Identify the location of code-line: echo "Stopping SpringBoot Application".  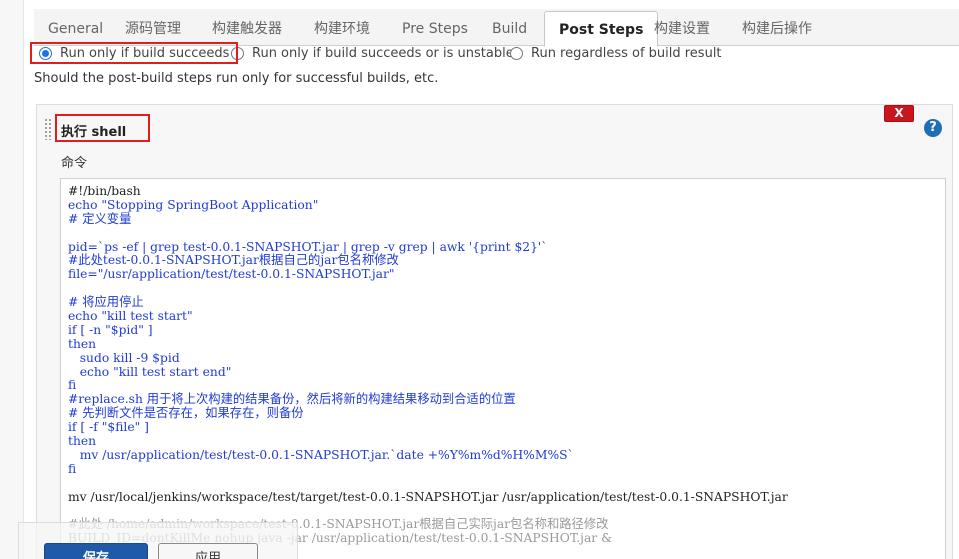
(193, 204).